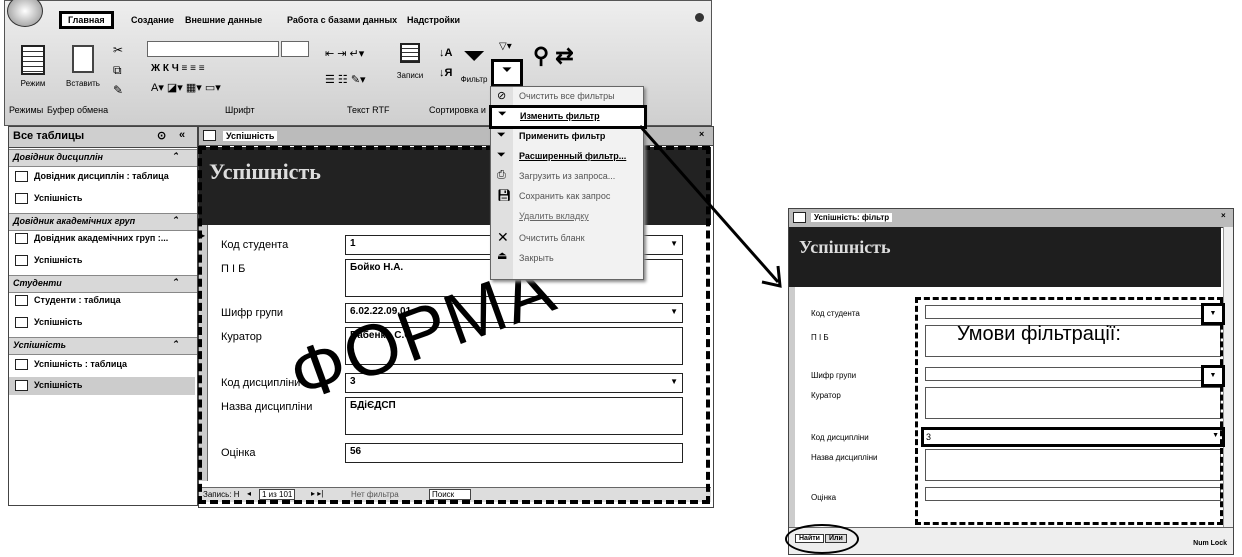 The image size is (1242, 557). I want to click on filter-form-tab: Успішність: фільтр ×, so click(1011, 218).